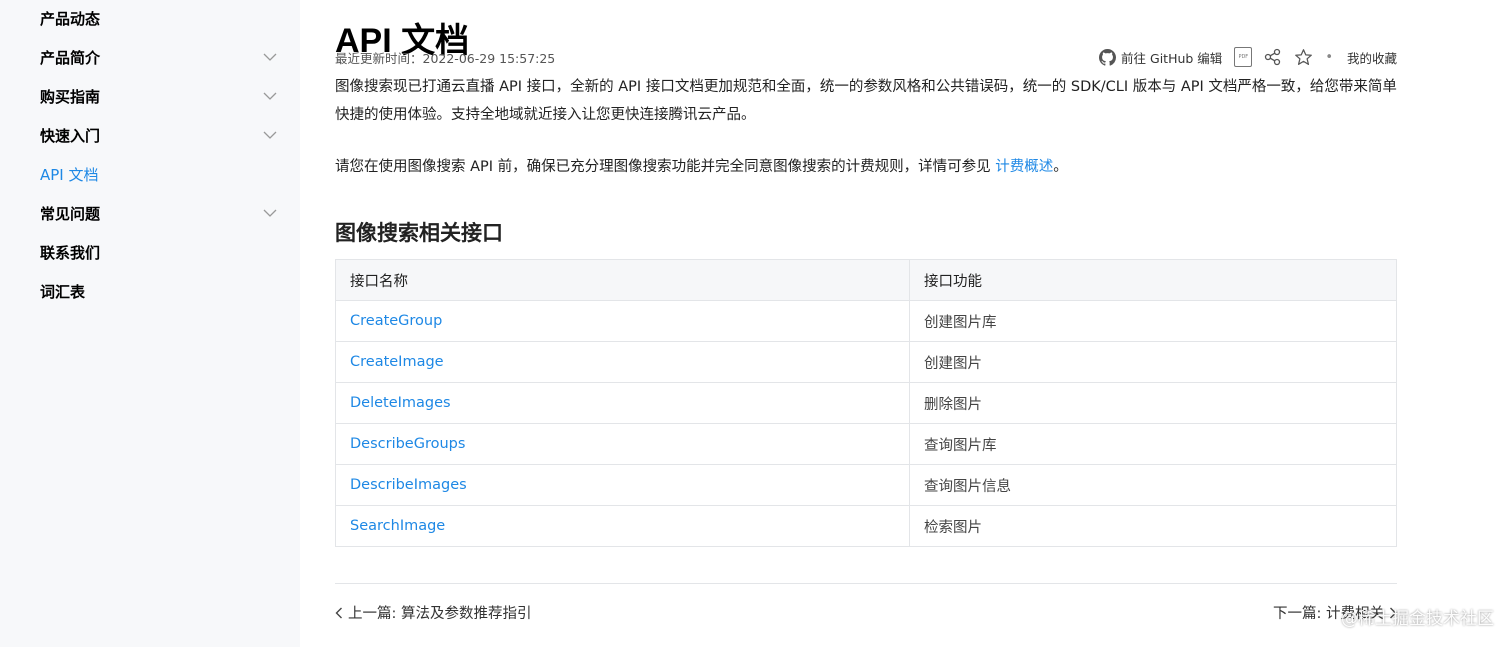 This screenshot has width=1512, height=647. Describe the element at coordinates (1153, 321) in the screenshot. I see `api-function: 创建图片库` at that location.